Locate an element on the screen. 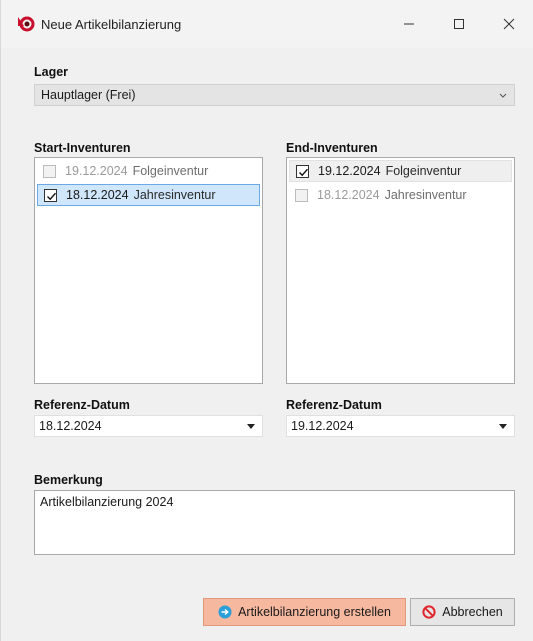  close-button is located at coordinates (509, 24).